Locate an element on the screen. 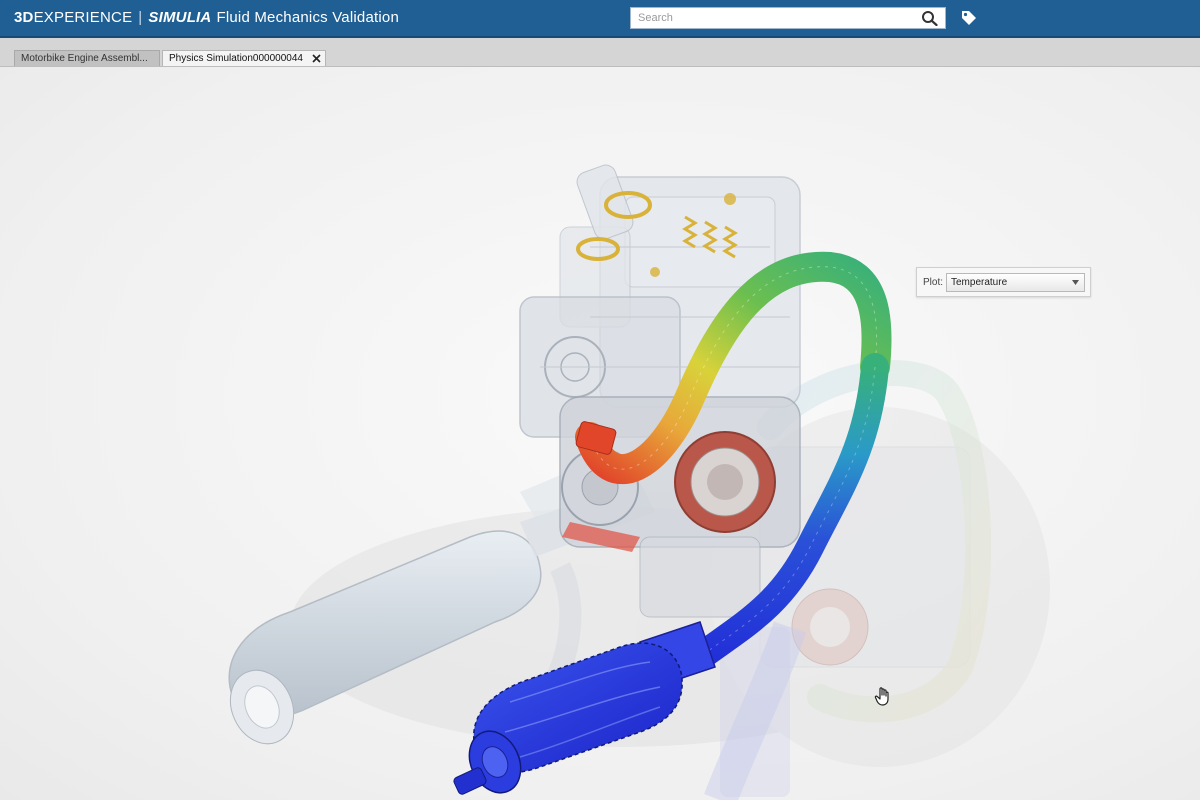 The image size is (1200, 800). search-box is located at coordinates (788, 18).